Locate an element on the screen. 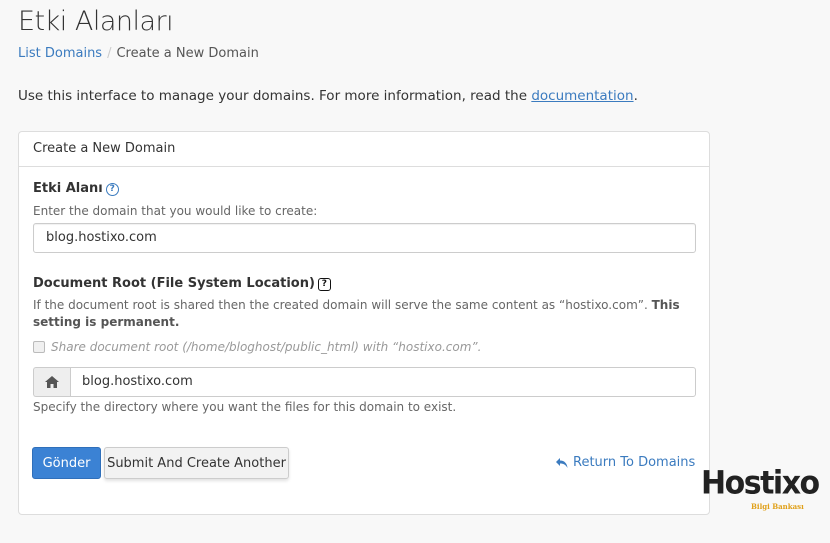 This screenshot has width=830, height=543. document-root-input-group: blog.hostixo.com is located at coordinates (364, 382).